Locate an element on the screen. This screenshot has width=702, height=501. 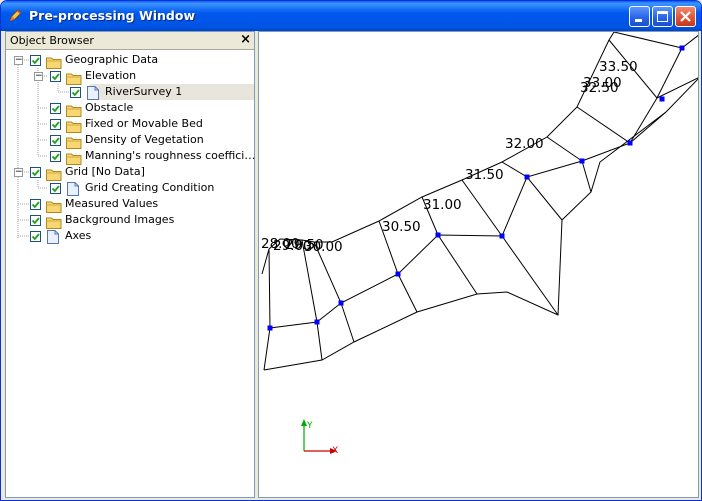
tree-item: Elevation is located at coordinates (130, 76).